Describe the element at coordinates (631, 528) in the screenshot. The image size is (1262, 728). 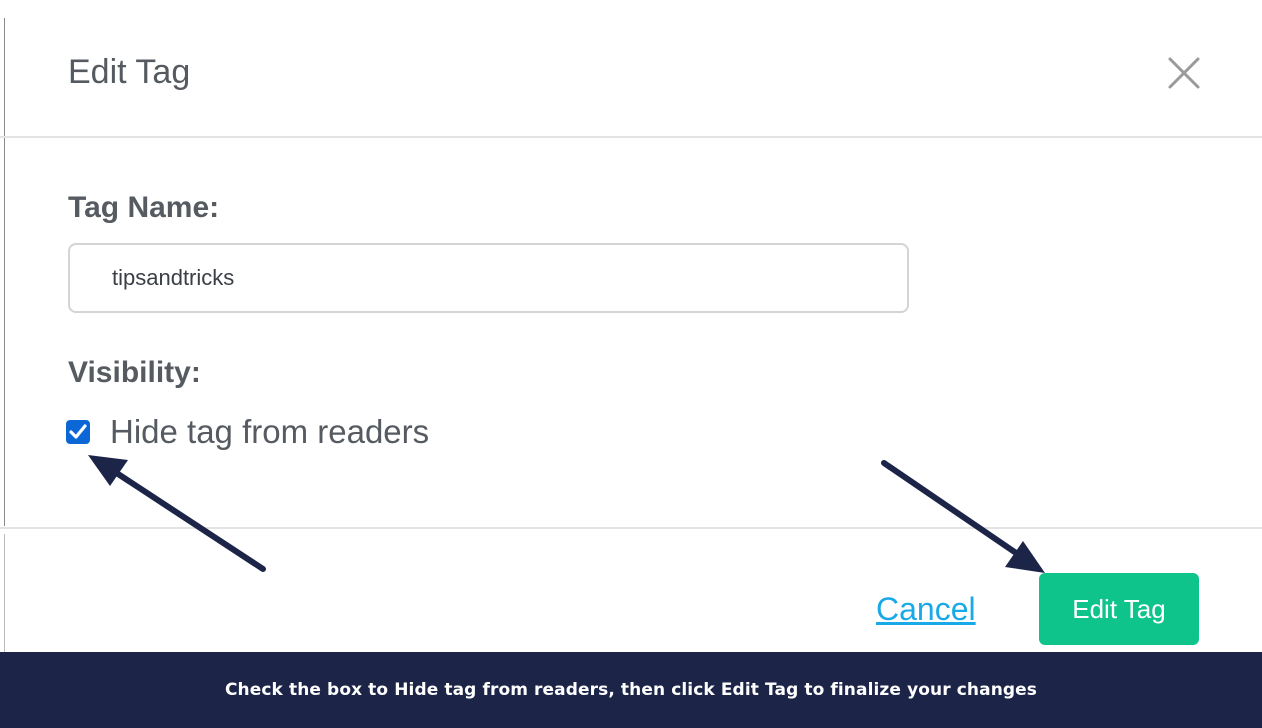
I see `footer-divider` at that location.